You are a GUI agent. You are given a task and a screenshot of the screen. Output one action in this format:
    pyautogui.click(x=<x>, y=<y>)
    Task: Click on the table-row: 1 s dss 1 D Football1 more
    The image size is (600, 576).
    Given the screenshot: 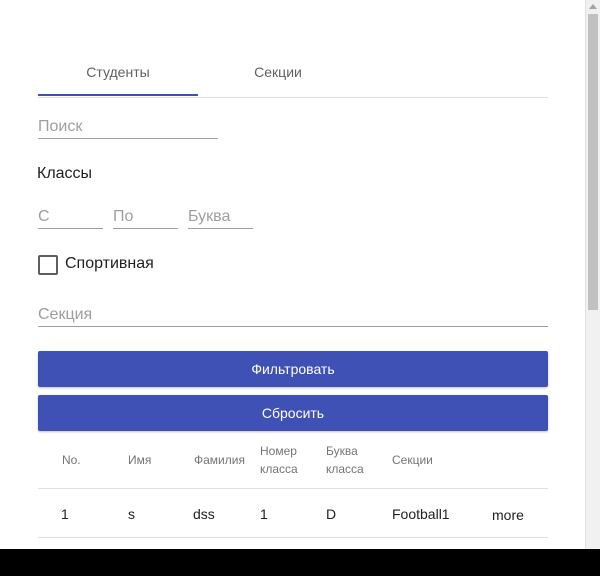 What is the action you would take?
    pyautogui.click(x=293, y=513)
    